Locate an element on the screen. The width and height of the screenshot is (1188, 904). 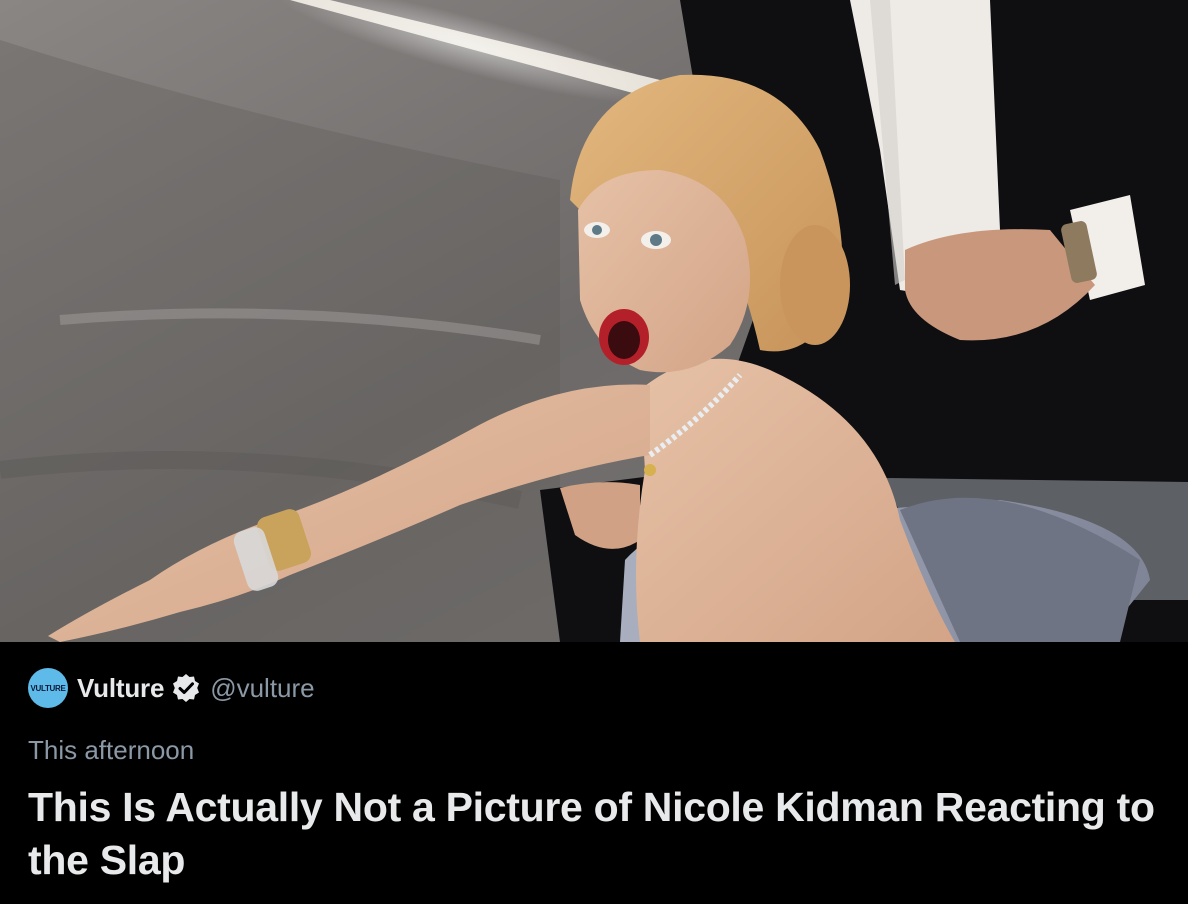
author-handle: @vulture is located at coordinates (262, 688).